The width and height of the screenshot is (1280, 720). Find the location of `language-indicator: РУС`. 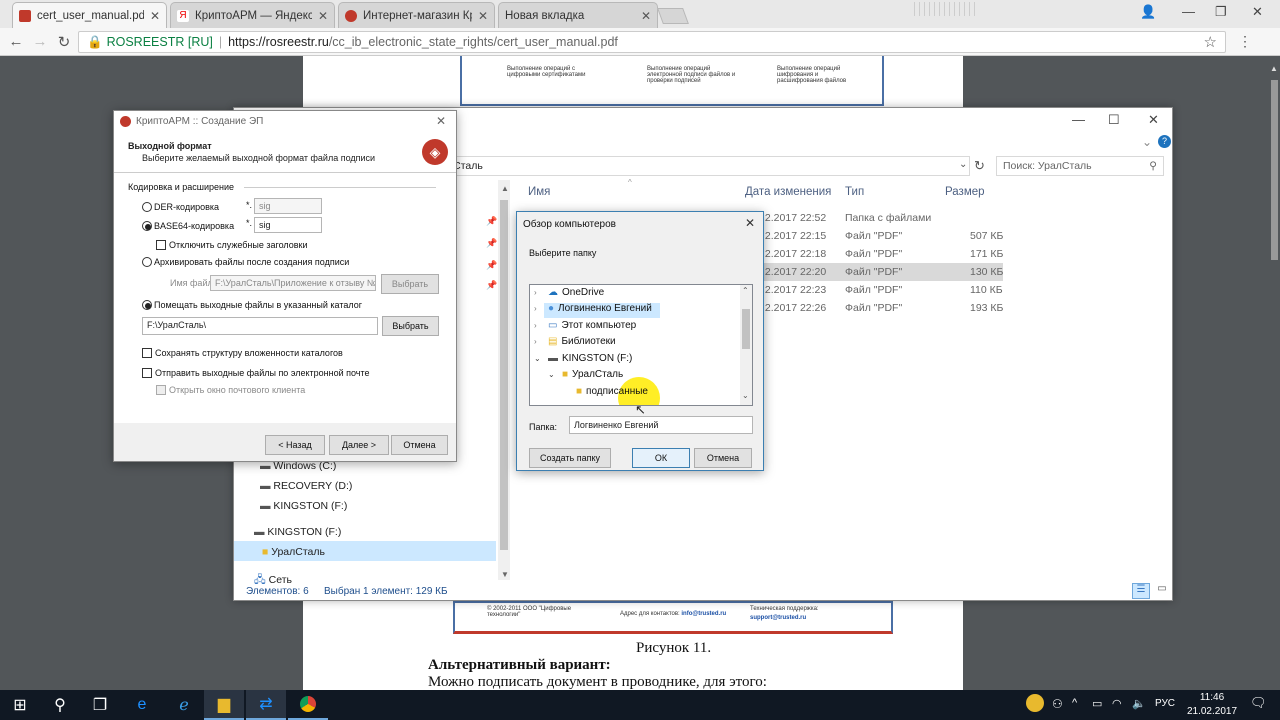

language-indicator: РУС is located at coordinates (1165, 703).